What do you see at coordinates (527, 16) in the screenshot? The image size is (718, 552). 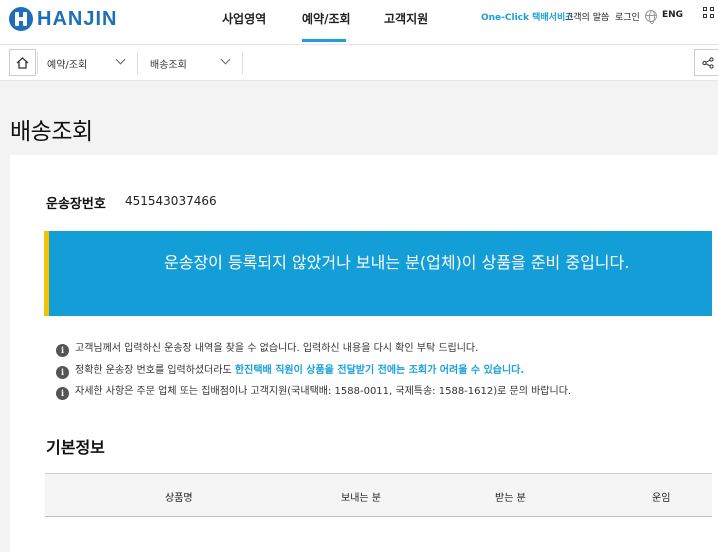 I see `oneclick-link: One-Click 택배서비스` at bounding box center [527, 16].